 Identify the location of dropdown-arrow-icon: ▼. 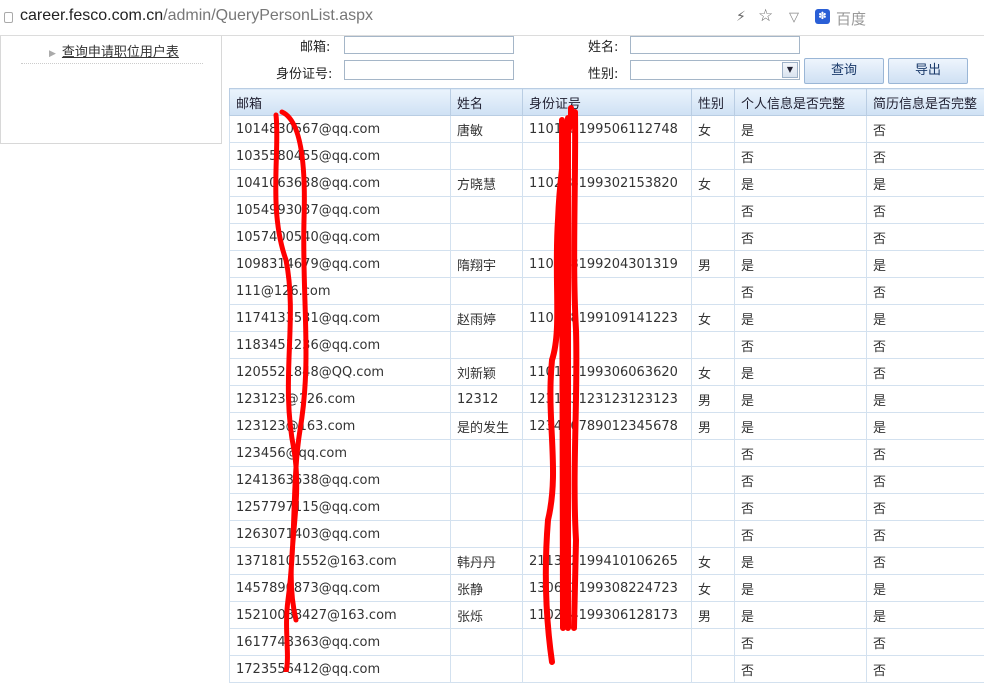
(790, 70).